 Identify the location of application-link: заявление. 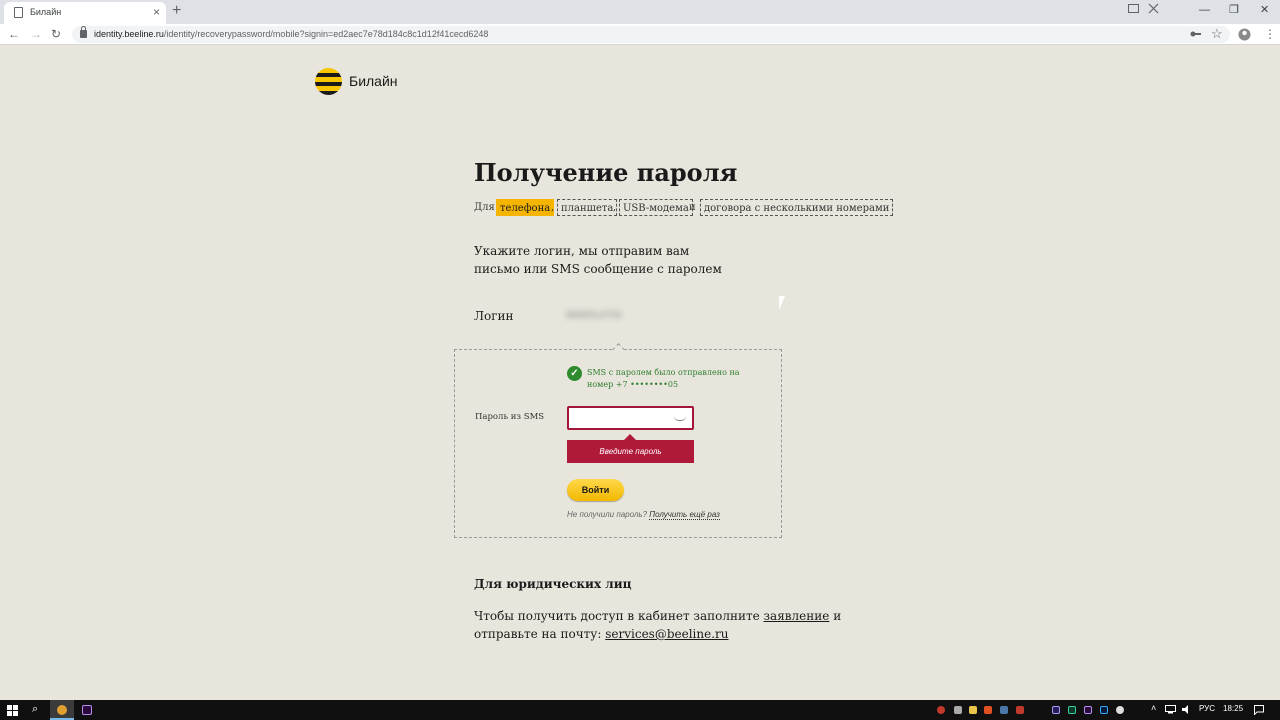
(797, 616).